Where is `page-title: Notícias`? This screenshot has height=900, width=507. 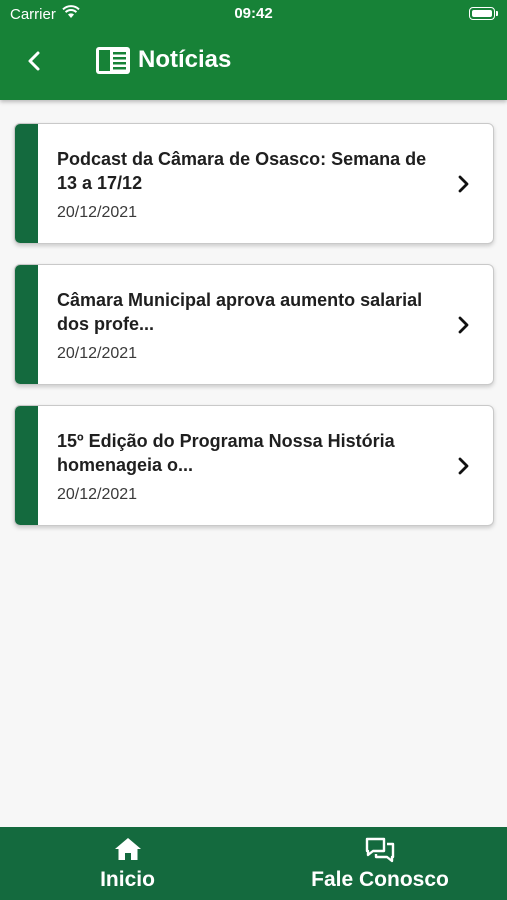
page-title: Notícias is located at coordinates (185, 59).